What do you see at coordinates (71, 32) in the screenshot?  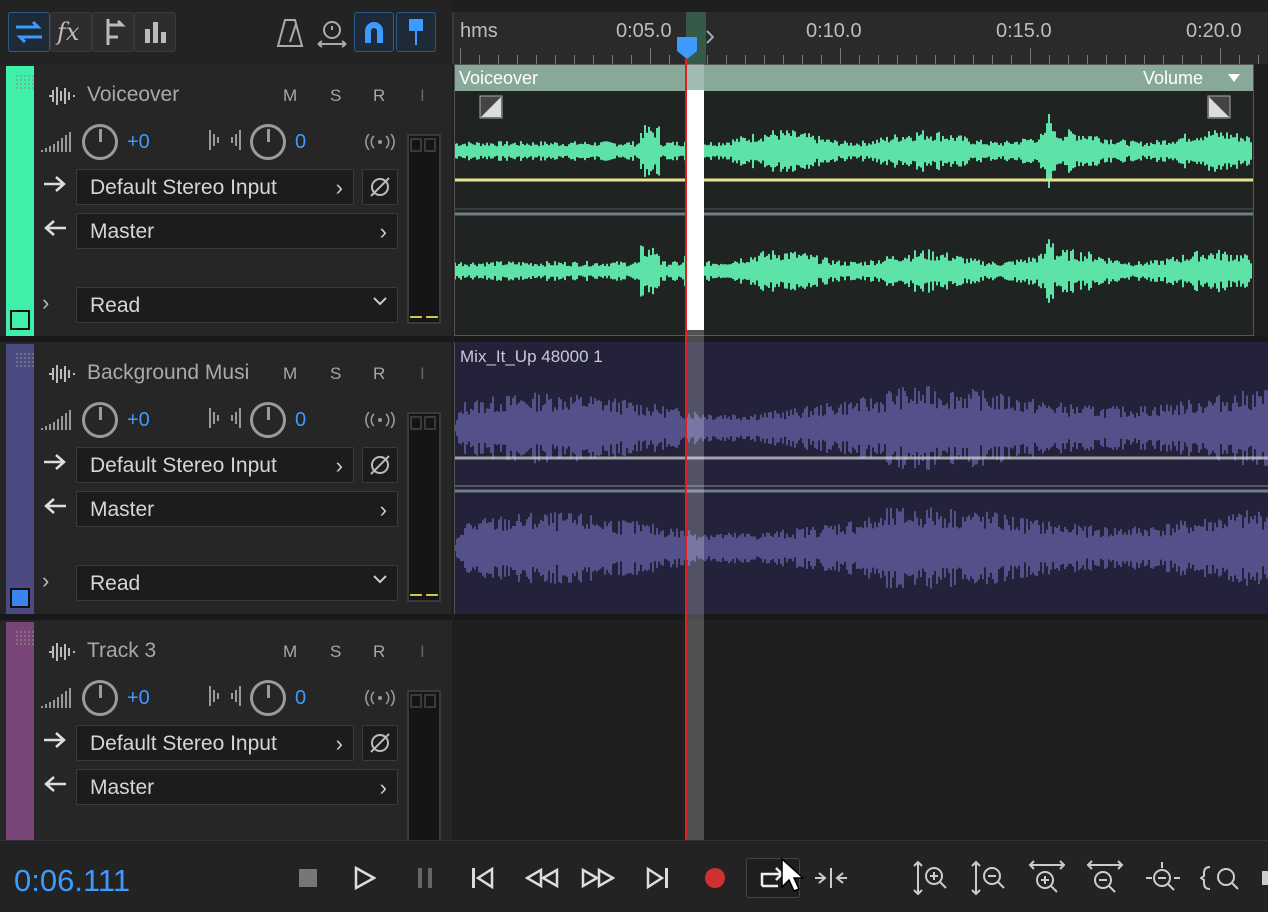 I see `fx-icon: fx` at bounding box center [71, 32].